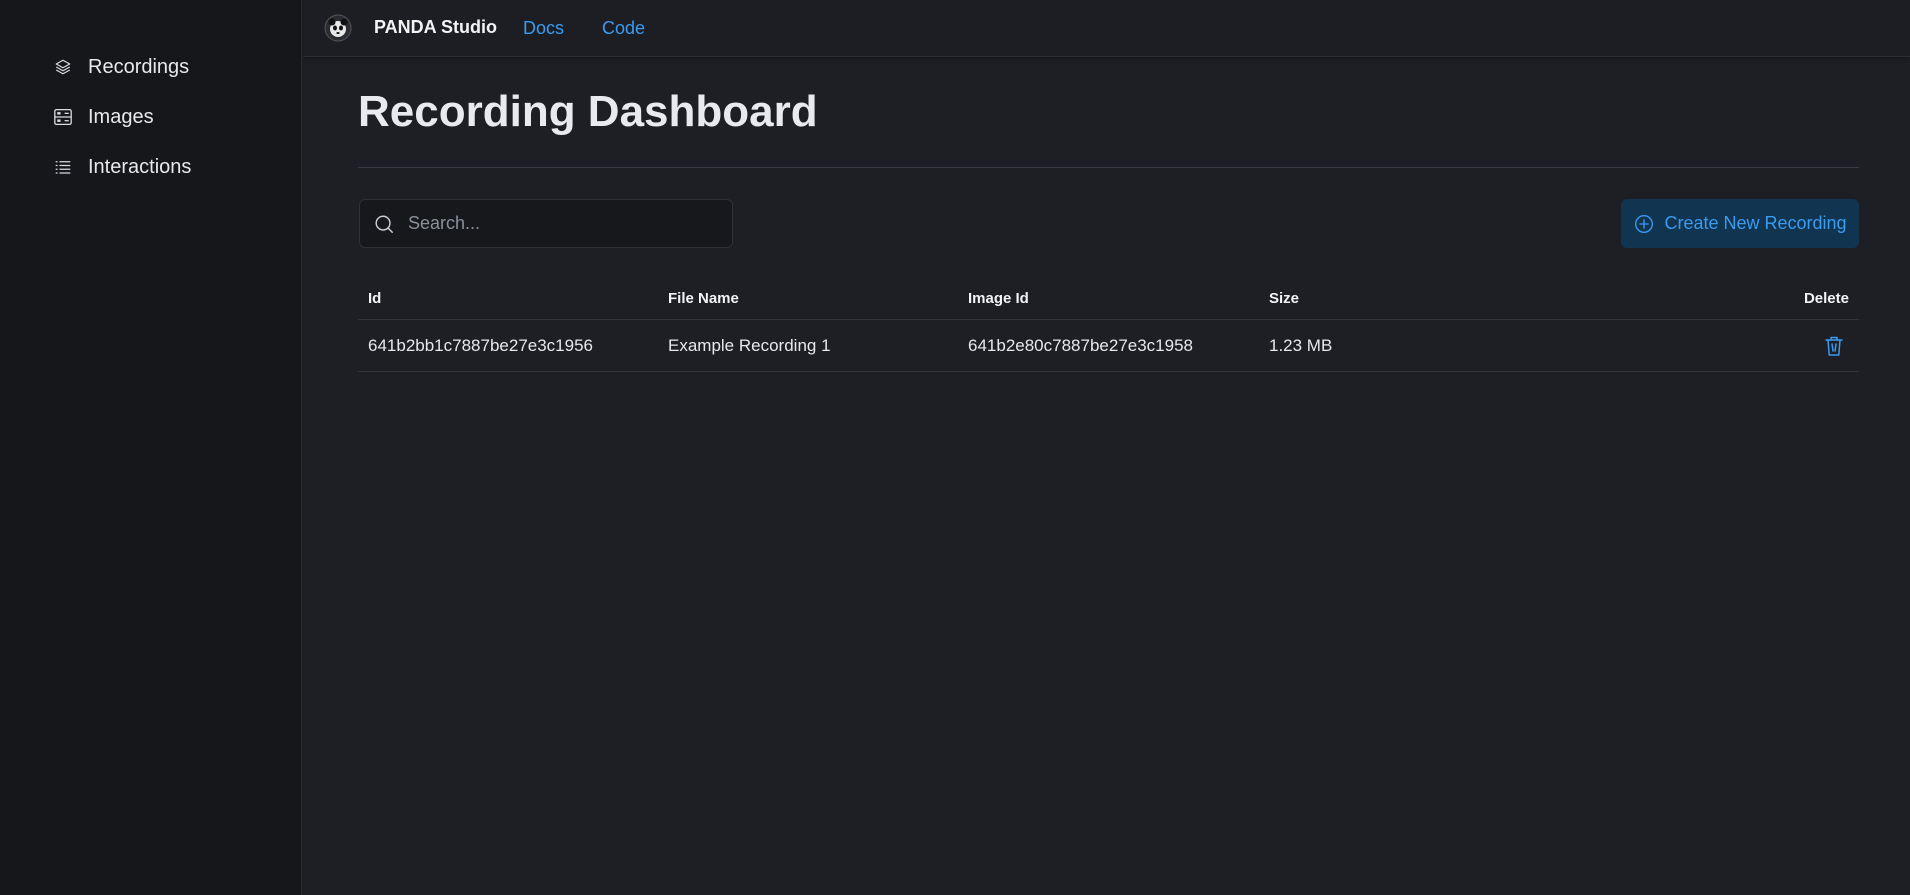 The height and width of the screenshot is (895, 1910). Describe the element at coordinates (1108, 167) in the screenshot. I see `divider` at that location.